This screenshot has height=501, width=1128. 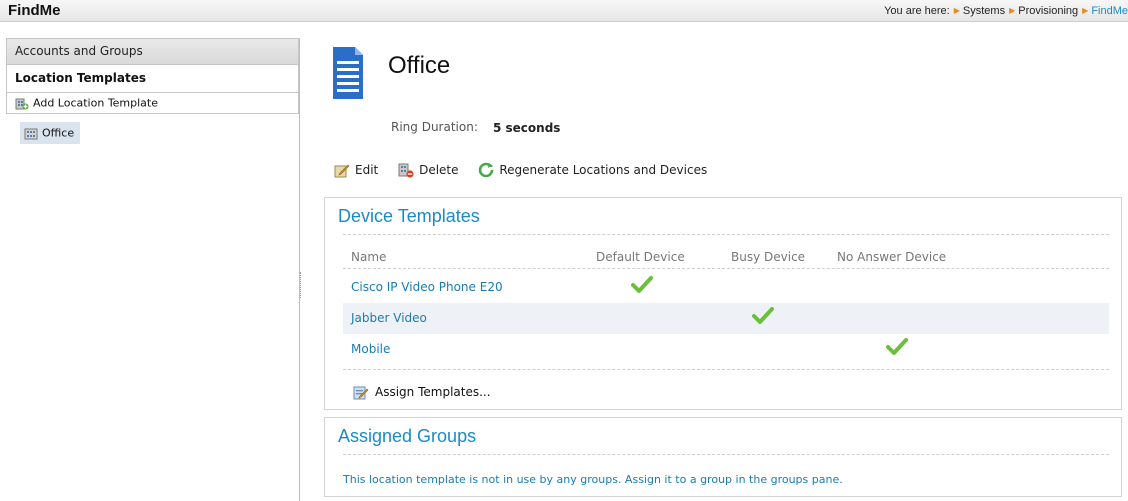 I want to click on edit-icon, so click(x=342, y=171).